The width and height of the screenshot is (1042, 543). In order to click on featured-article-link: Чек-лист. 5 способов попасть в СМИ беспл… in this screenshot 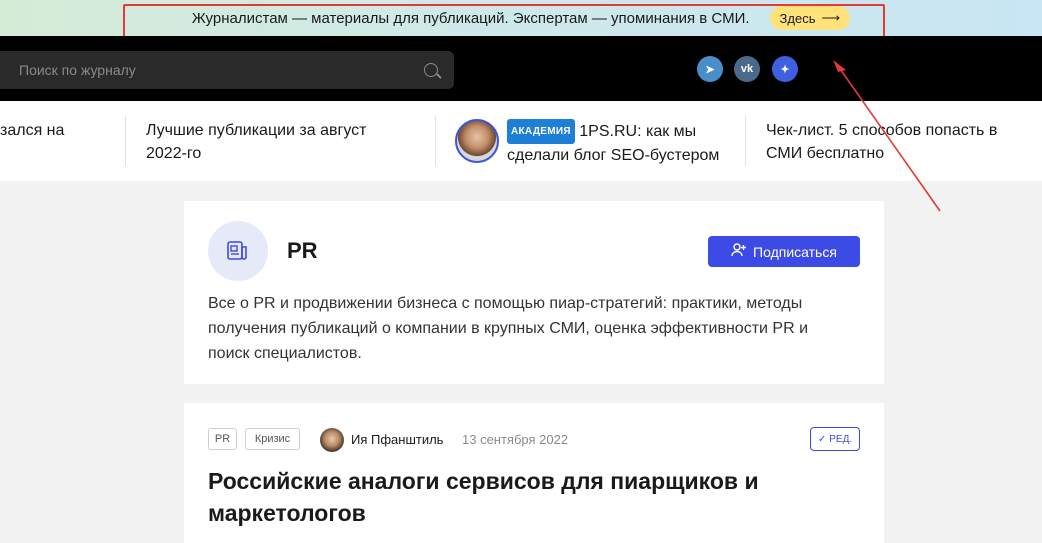, I will do `click(881, 142)`.